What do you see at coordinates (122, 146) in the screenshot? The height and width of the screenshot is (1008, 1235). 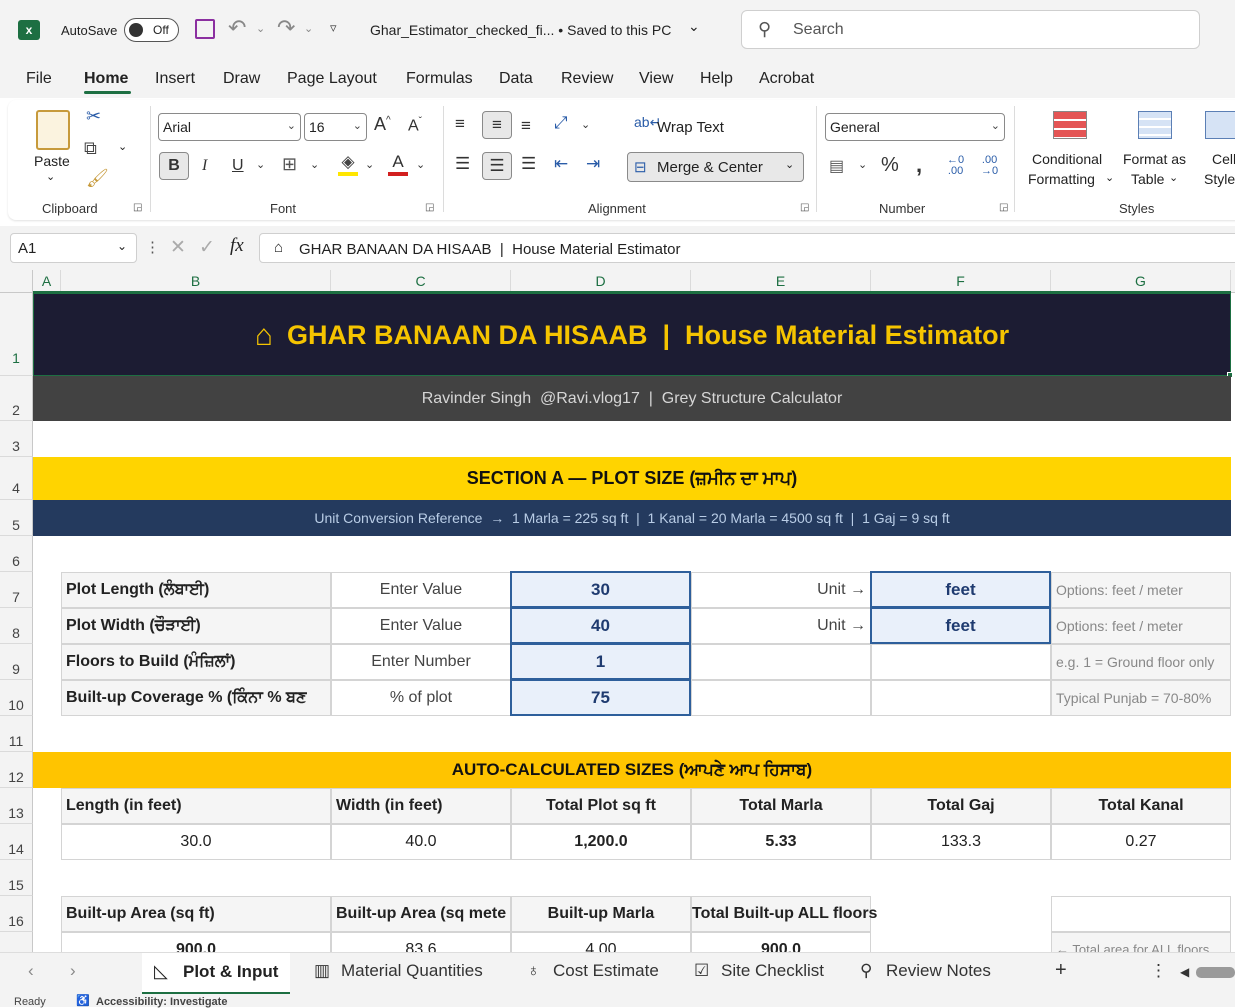 I see `copy-dropdown-icon: ⌄` at bounding box center [122, 146].